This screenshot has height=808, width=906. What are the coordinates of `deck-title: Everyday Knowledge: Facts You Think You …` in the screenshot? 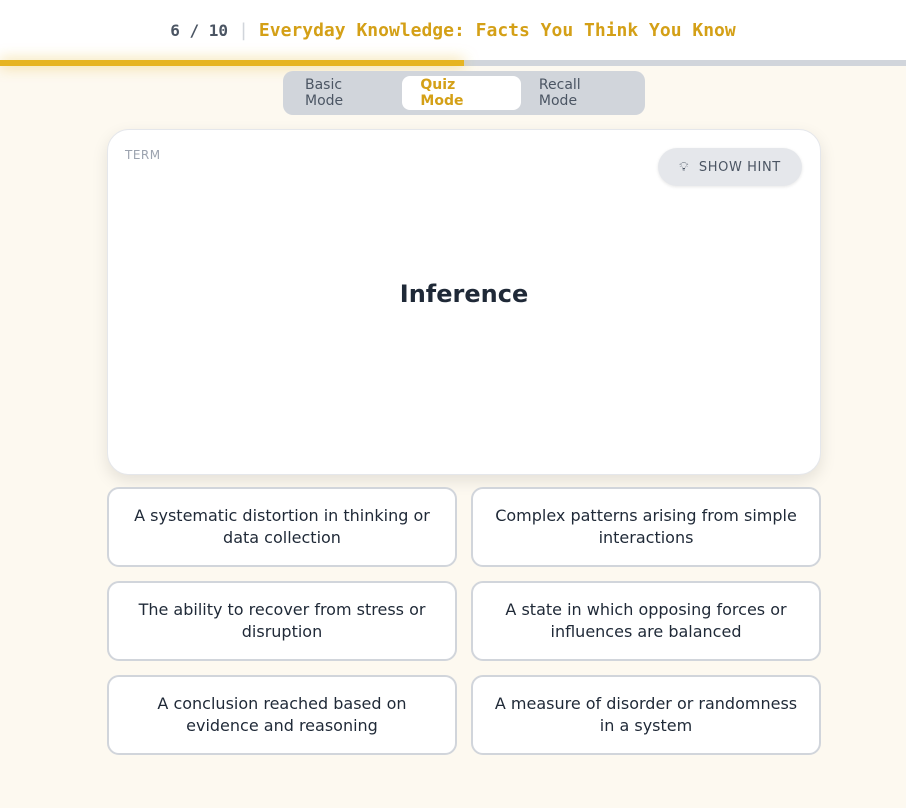 It's located at (497, 30).